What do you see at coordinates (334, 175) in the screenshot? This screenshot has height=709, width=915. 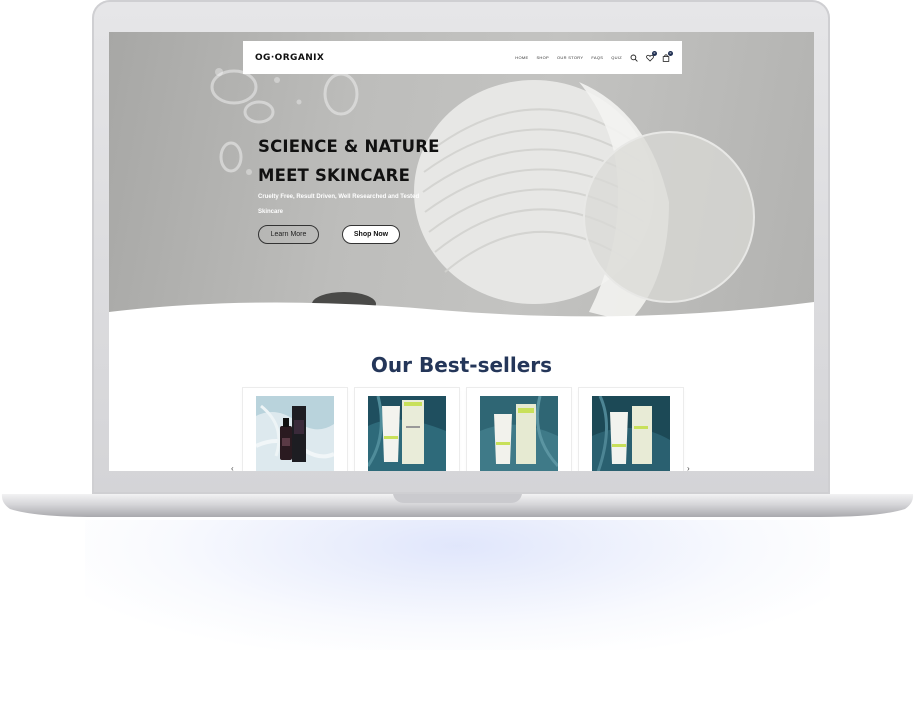 I see `hero-title-line-2: MEET SKINCARE` at bounding box center [334, 175].